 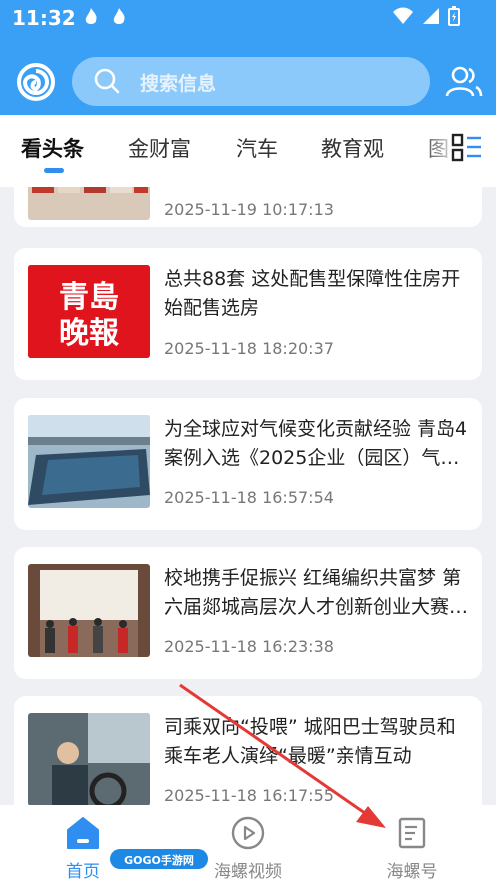 I want to click on wifi-icon, so click(x=403, y=15).